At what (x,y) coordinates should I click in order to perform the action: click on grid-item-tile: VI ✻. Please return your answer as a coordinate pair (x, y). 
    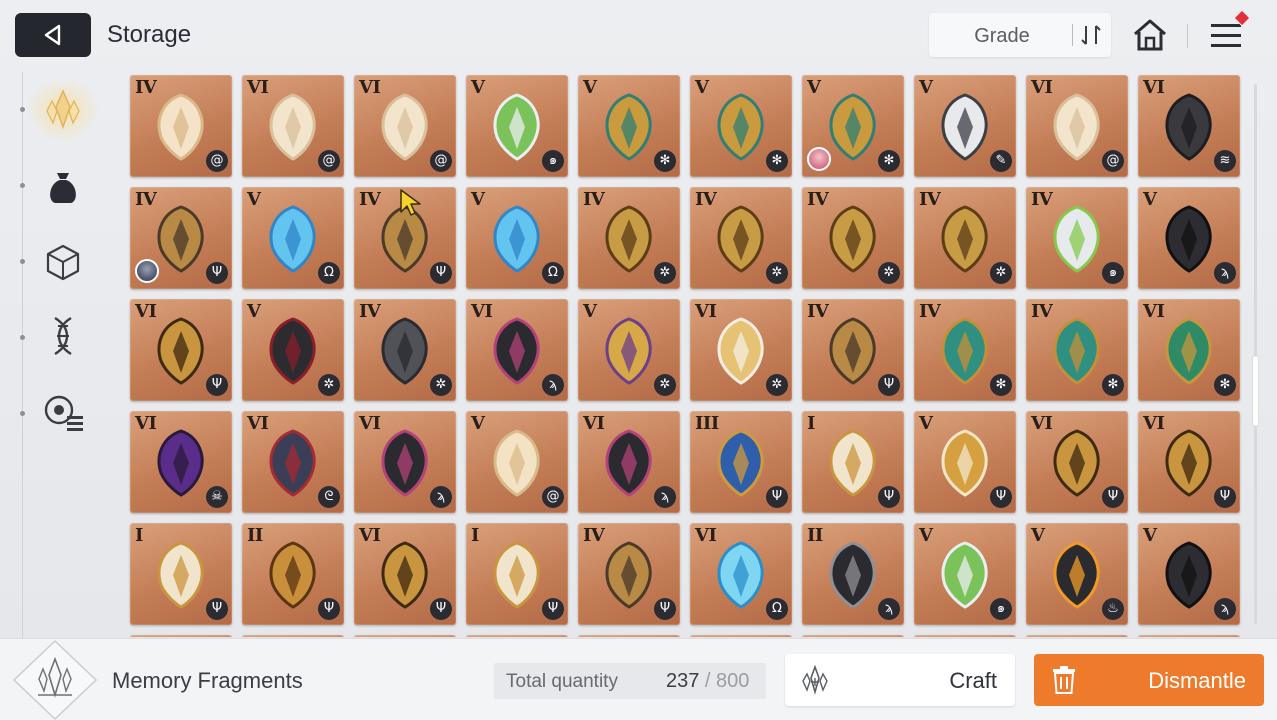
    Looking at the image, I should click on (1189, 350).